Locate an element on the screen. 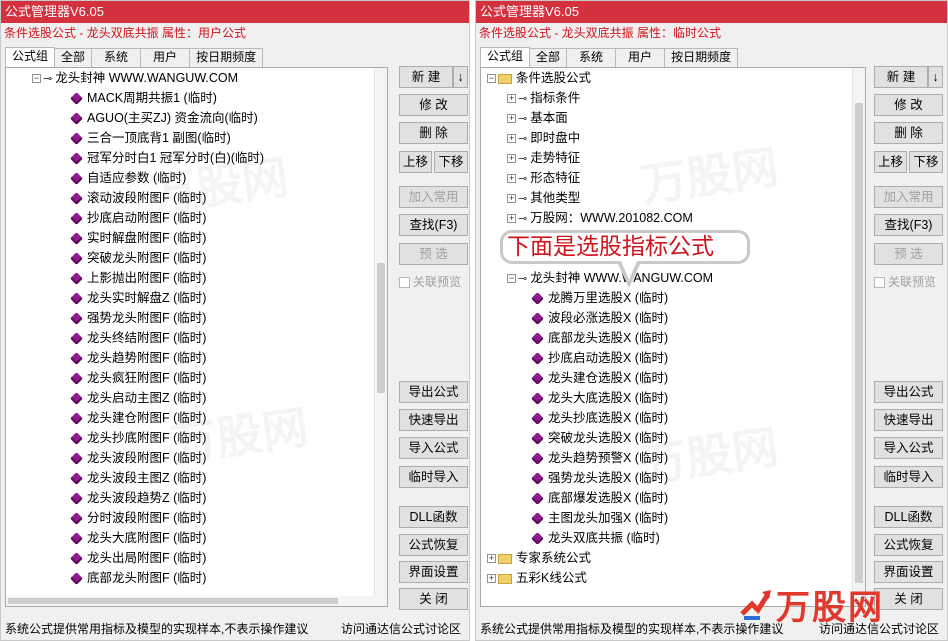 The image size is (948, 641). formula-list-item: 上影抛出附图F (临时) is located at coordinates (196, 278).